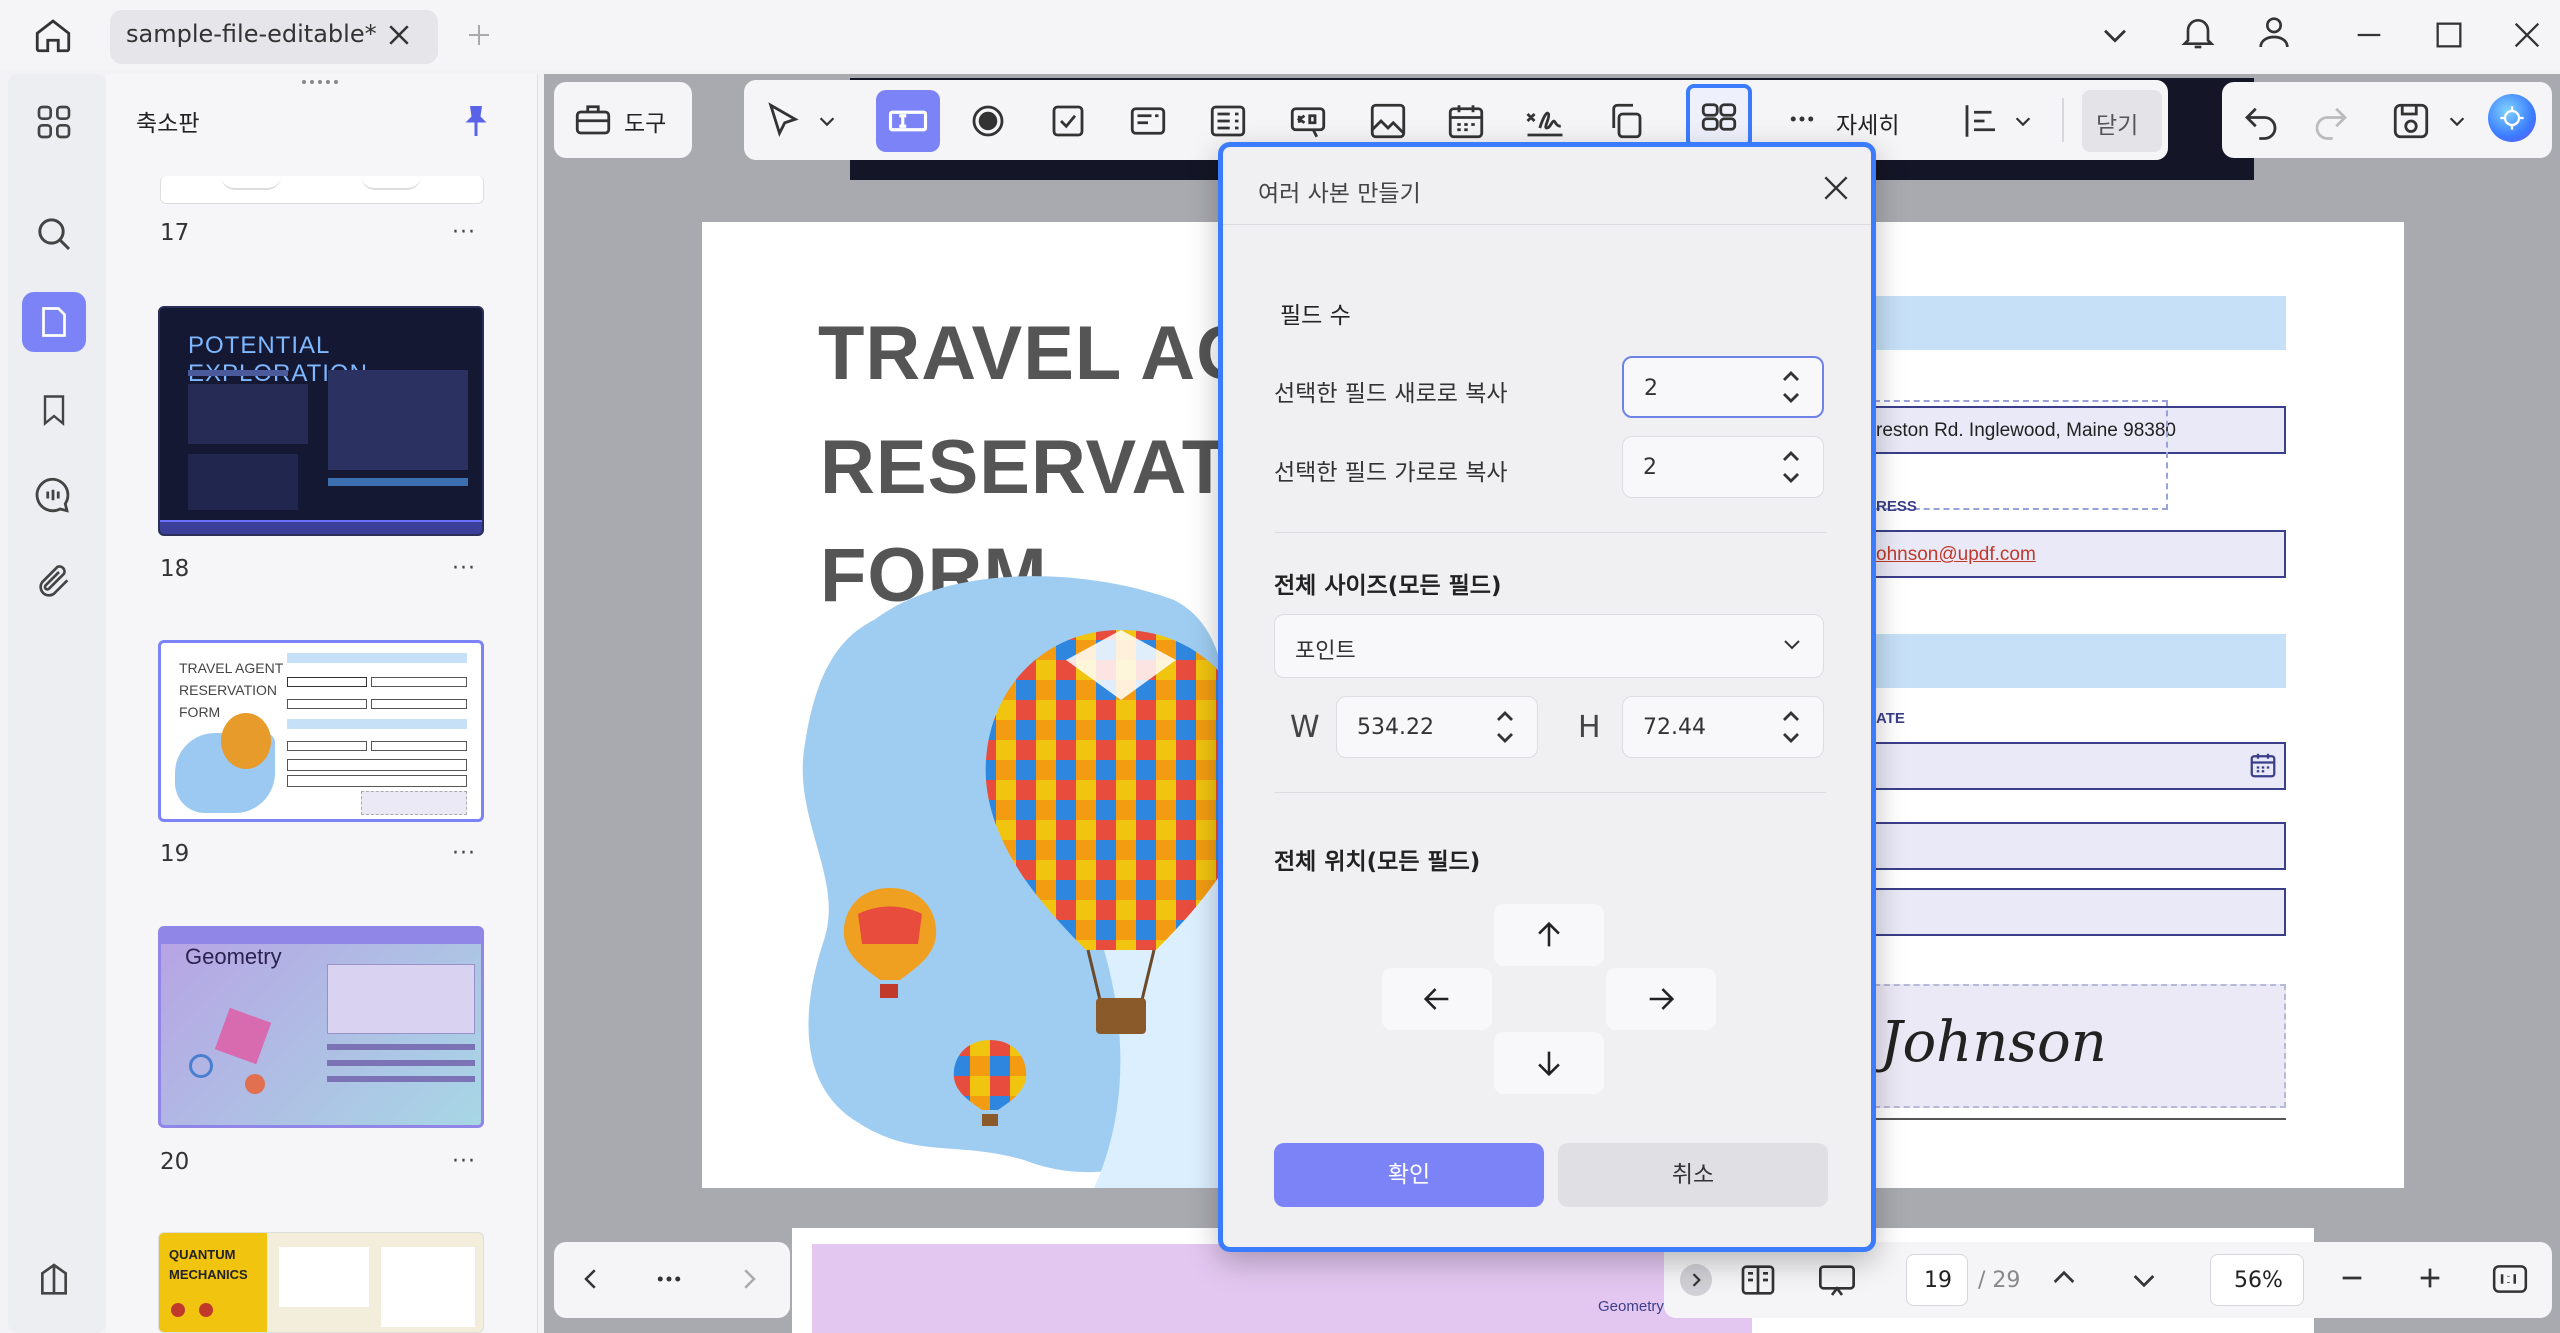 The height and width of the screenshot is (1333, 2560). Describe the element at coordinates (2449, 35) in the screenshot. I see `maximize-icon` at that location.